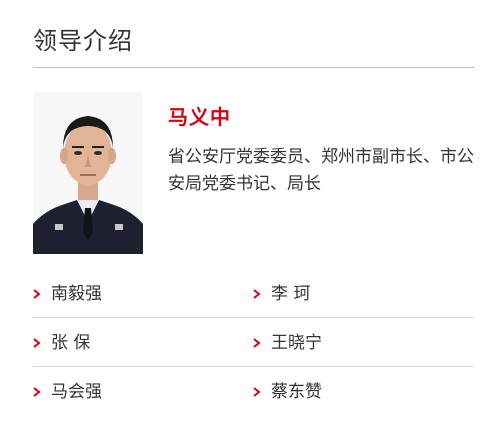 The height and width of the screenshot is (427, 488). I want to click on leader-name: 马义中, so click(199, 117).